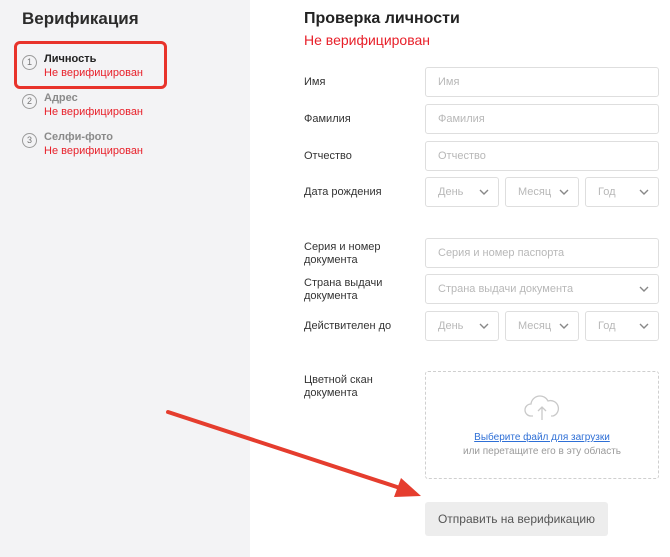  What do you see at coordinates (343, 192) in the screenshot?
I see `birth-date-label: Дата рождения` at bounding box center [343, 192].